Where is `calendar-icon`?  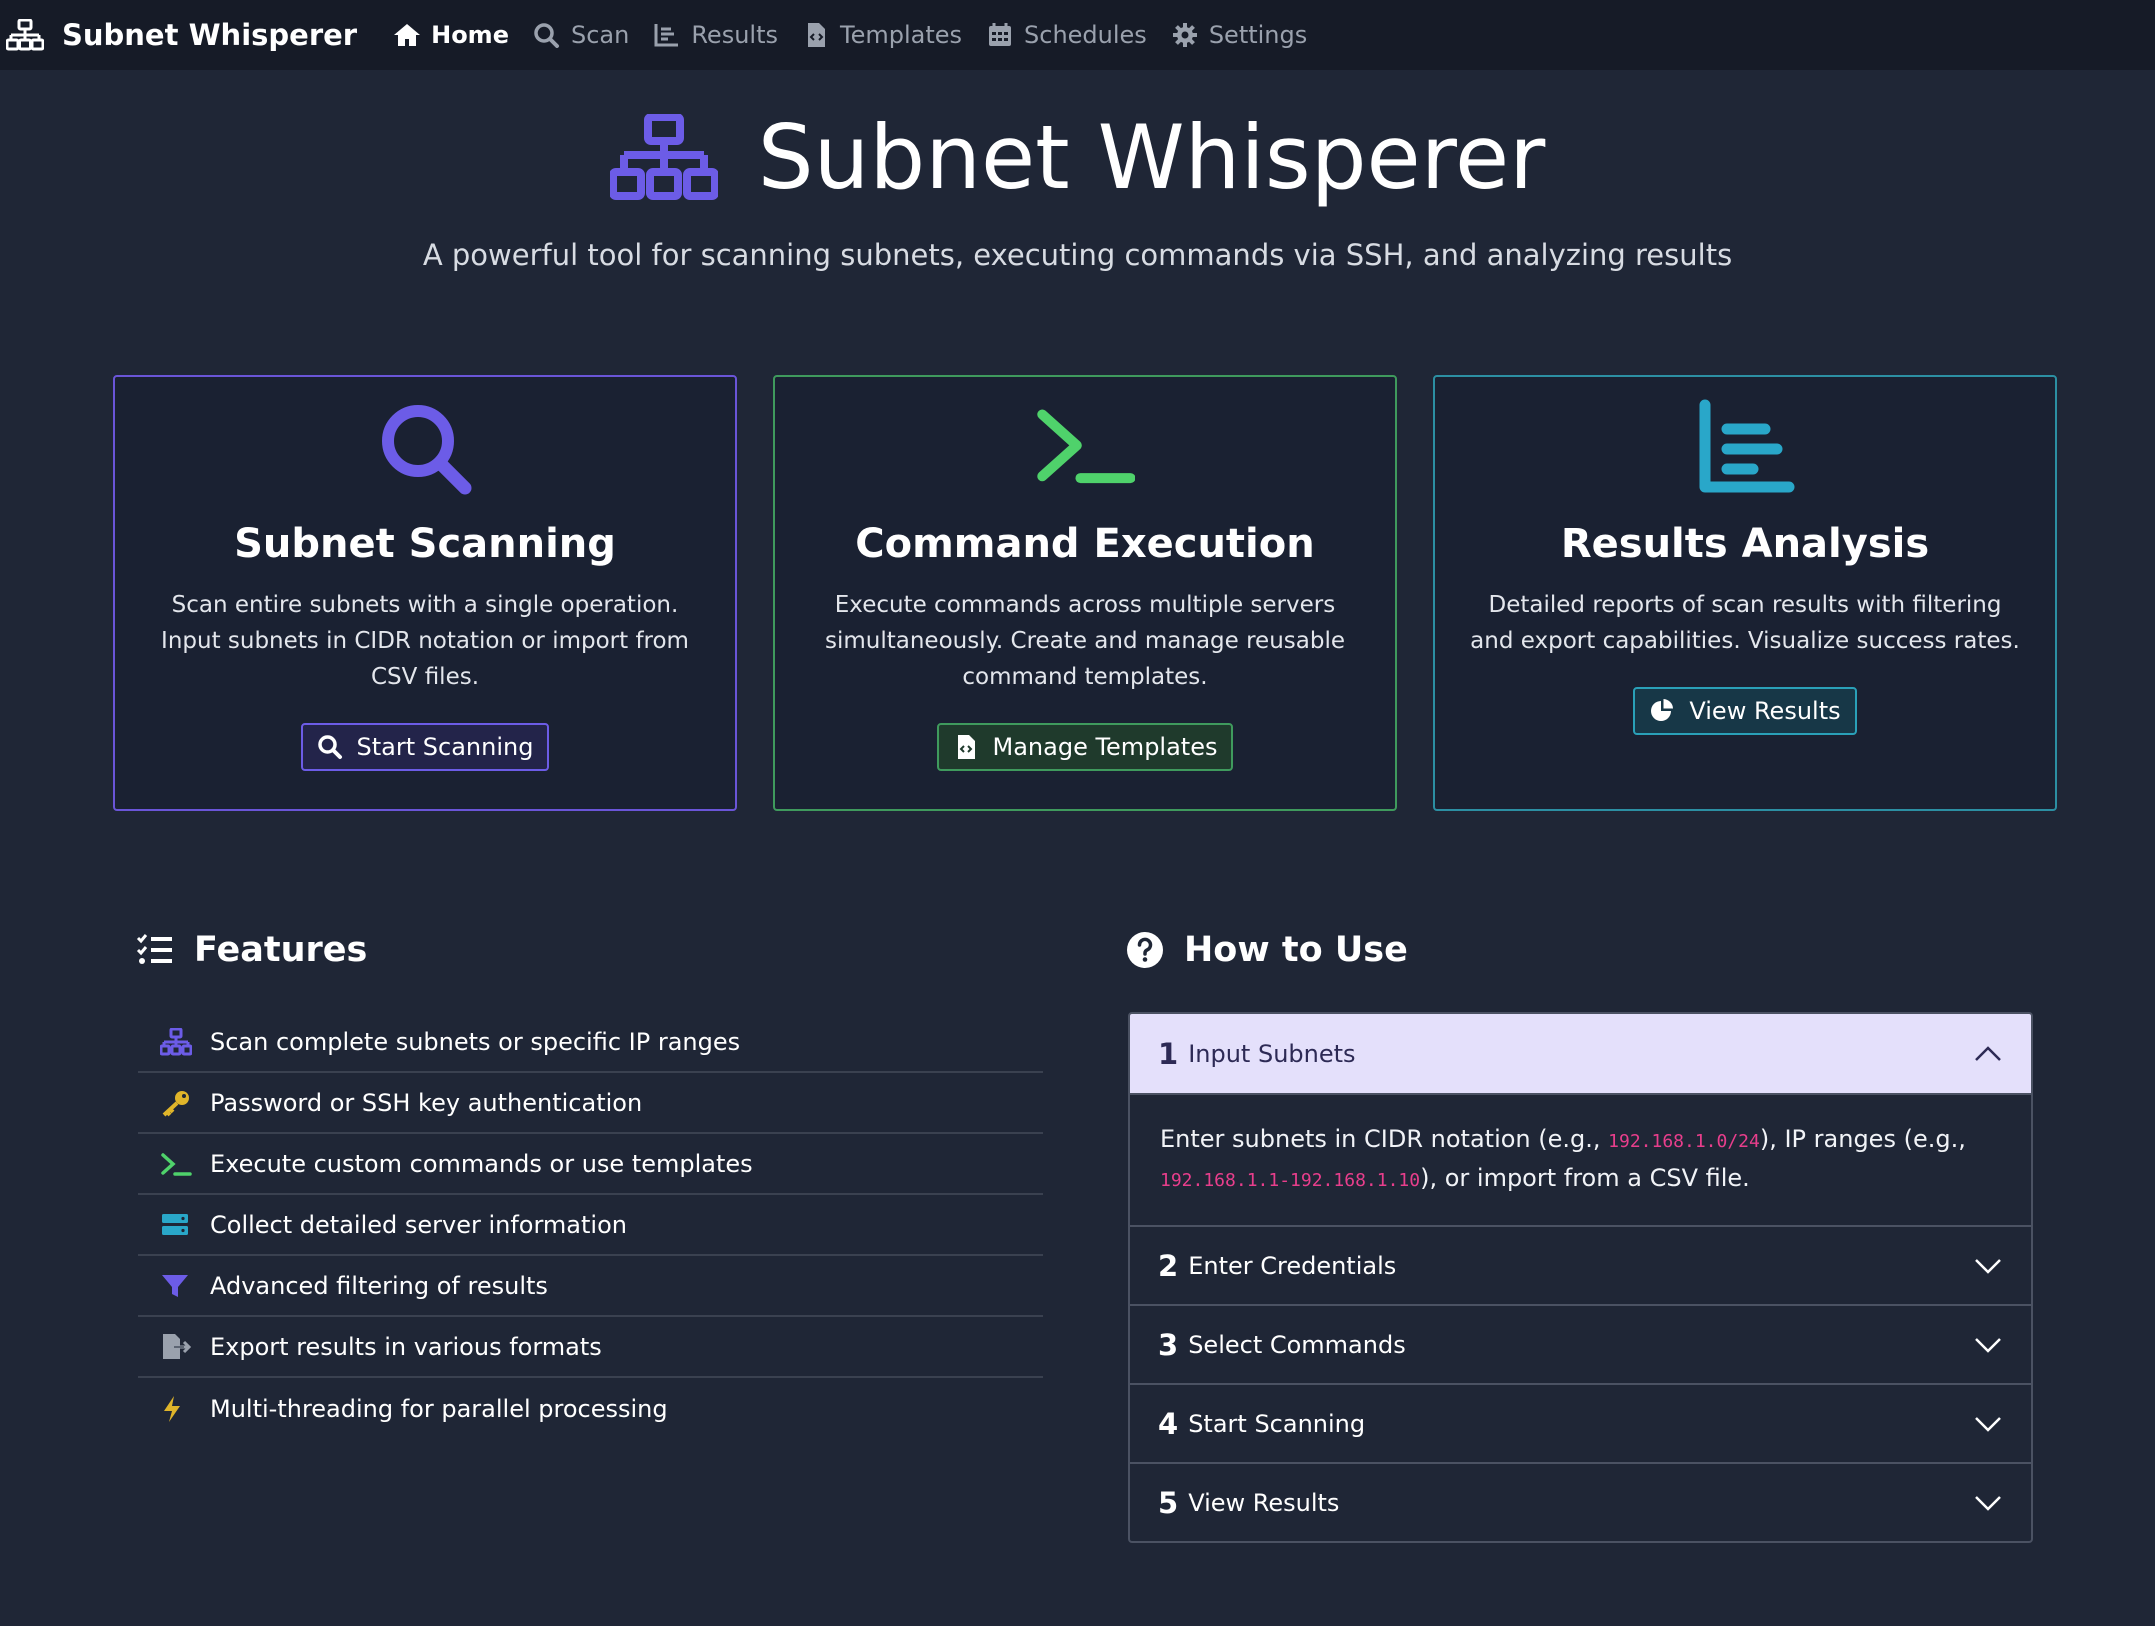
calendar-icon is located at coordinates (1000, 34).